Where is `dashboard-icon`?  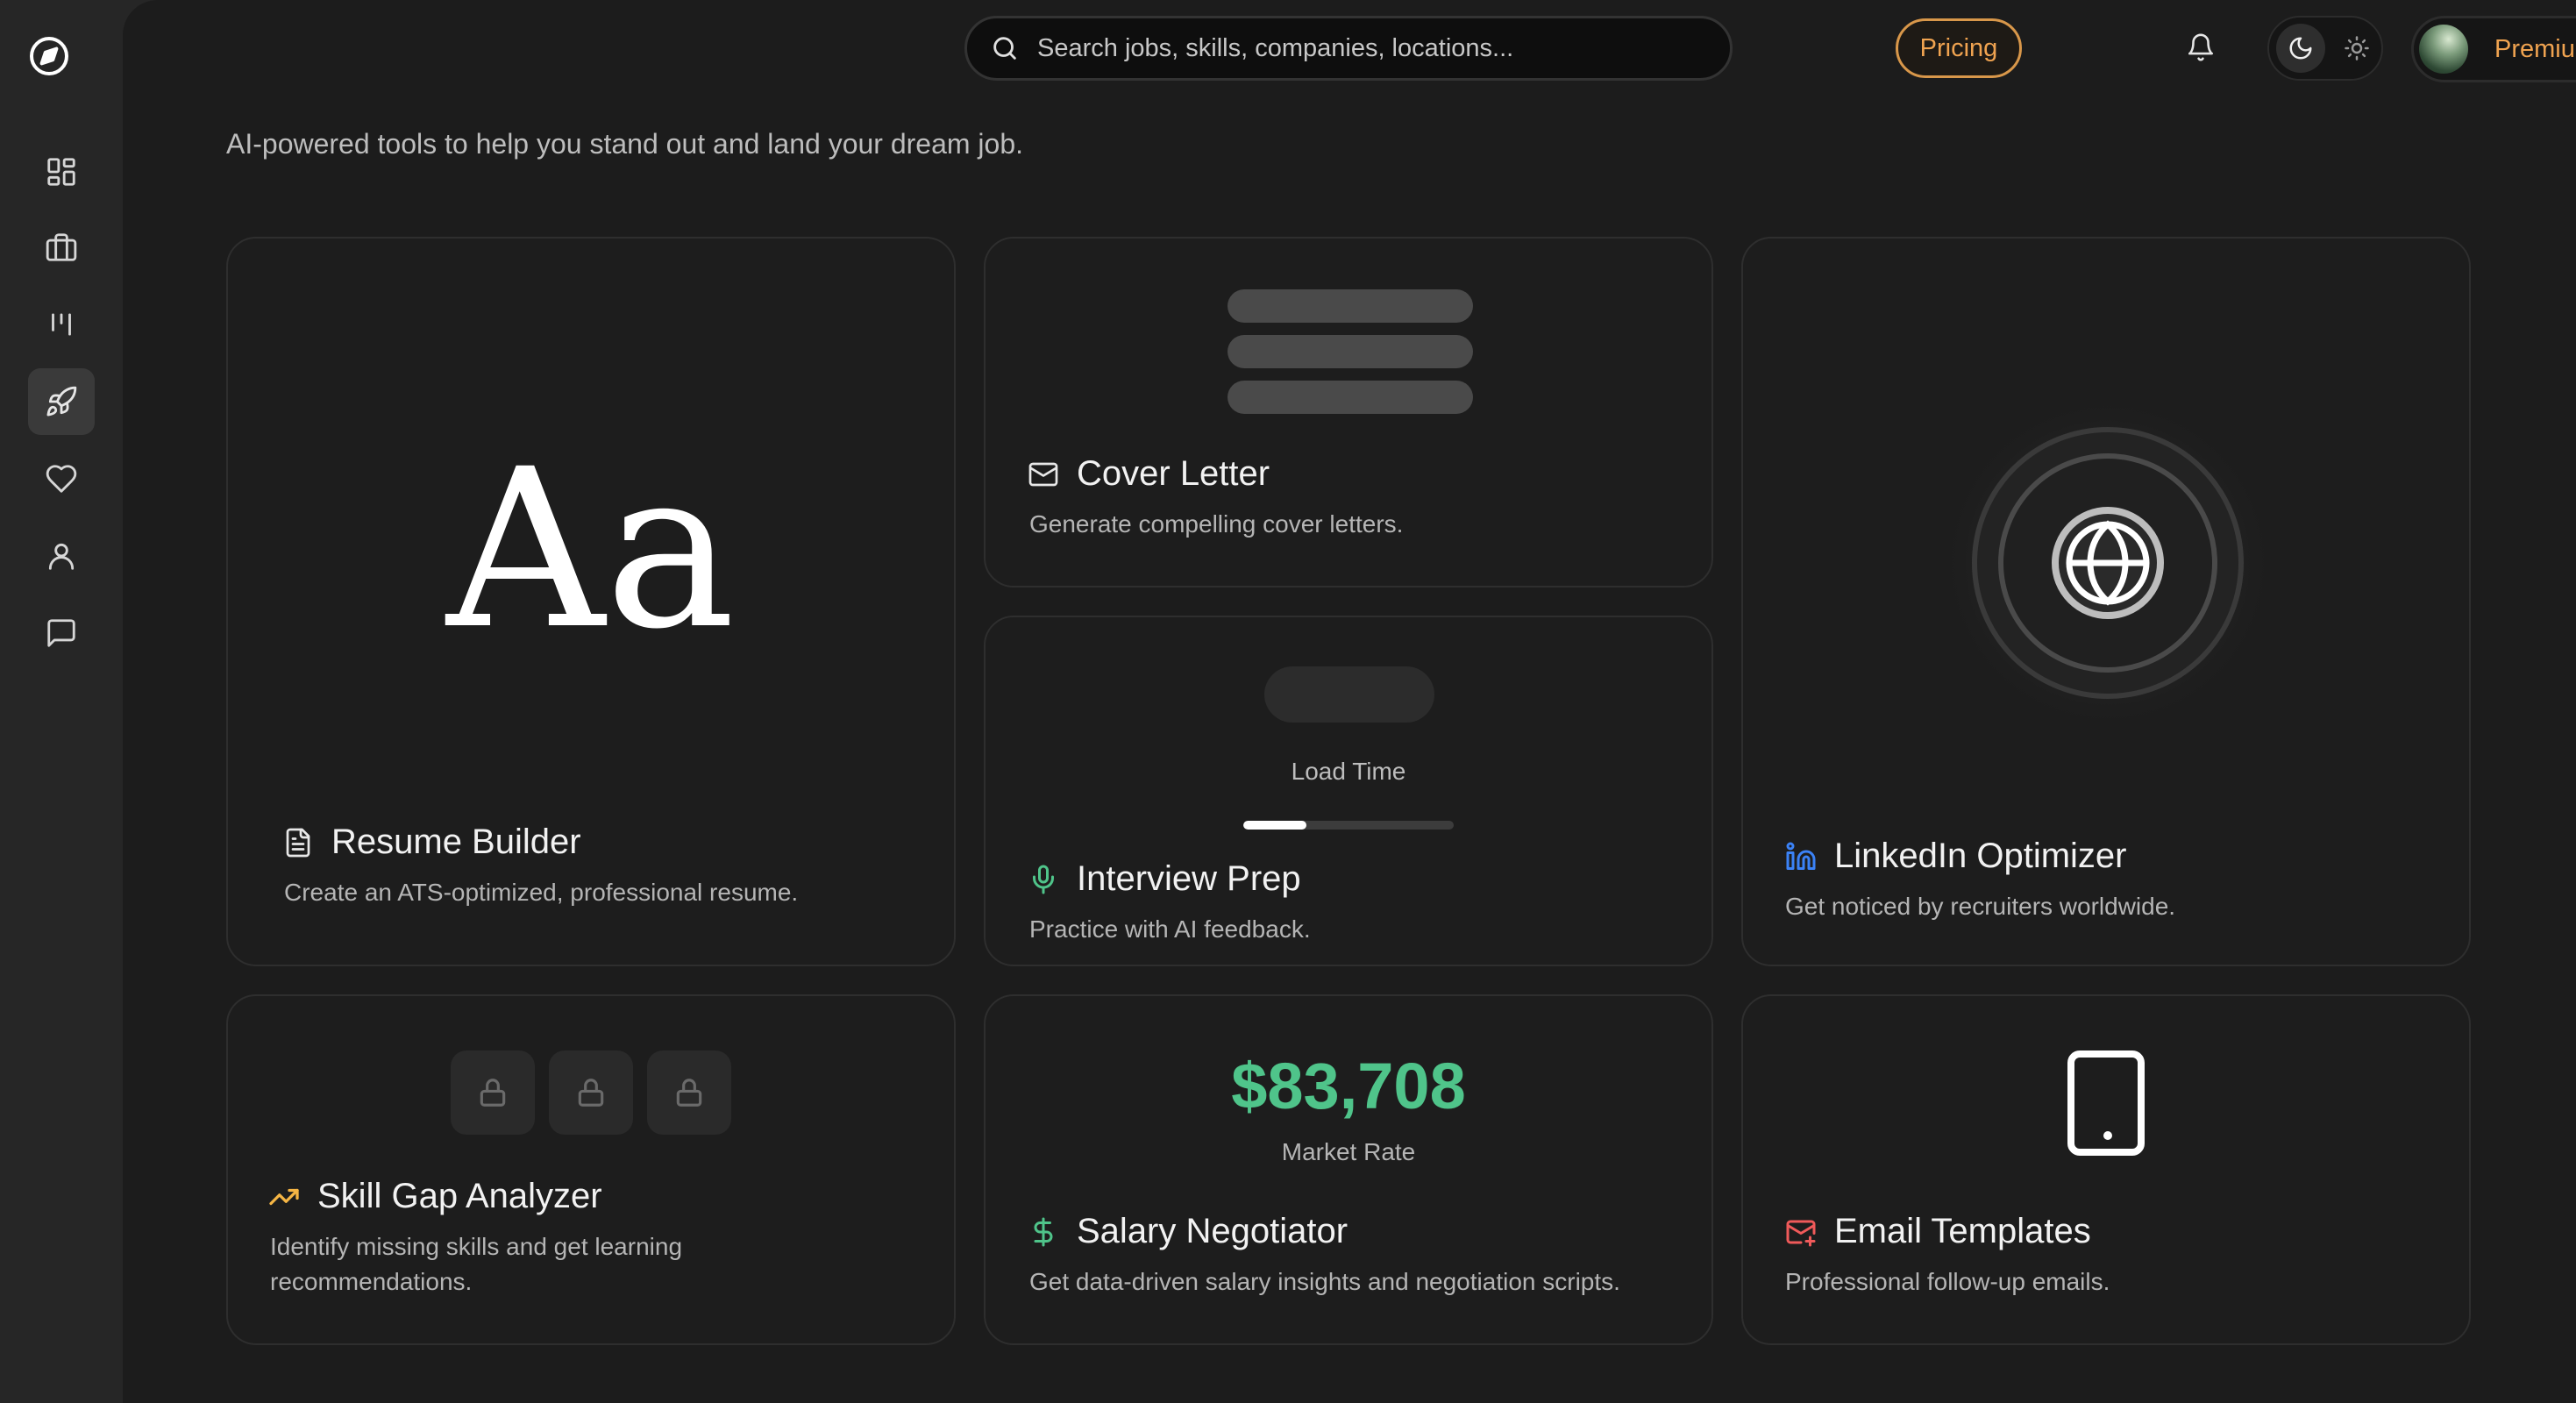 dashboard-icon is located at coordinates (61, 172).